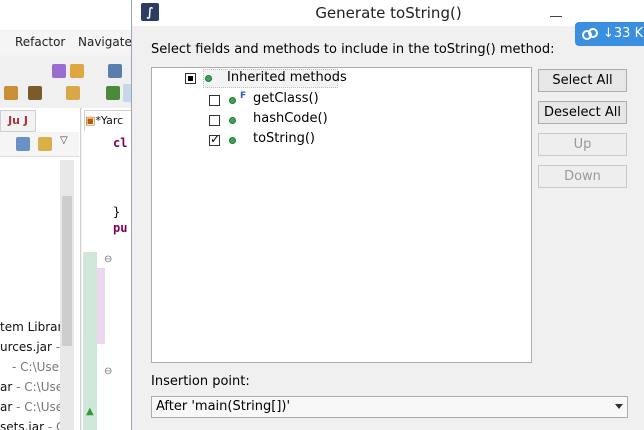 Image resolution: width=644 pixels, height=430 pixels. I want to click on ide-titlebar, so click(66, 15).